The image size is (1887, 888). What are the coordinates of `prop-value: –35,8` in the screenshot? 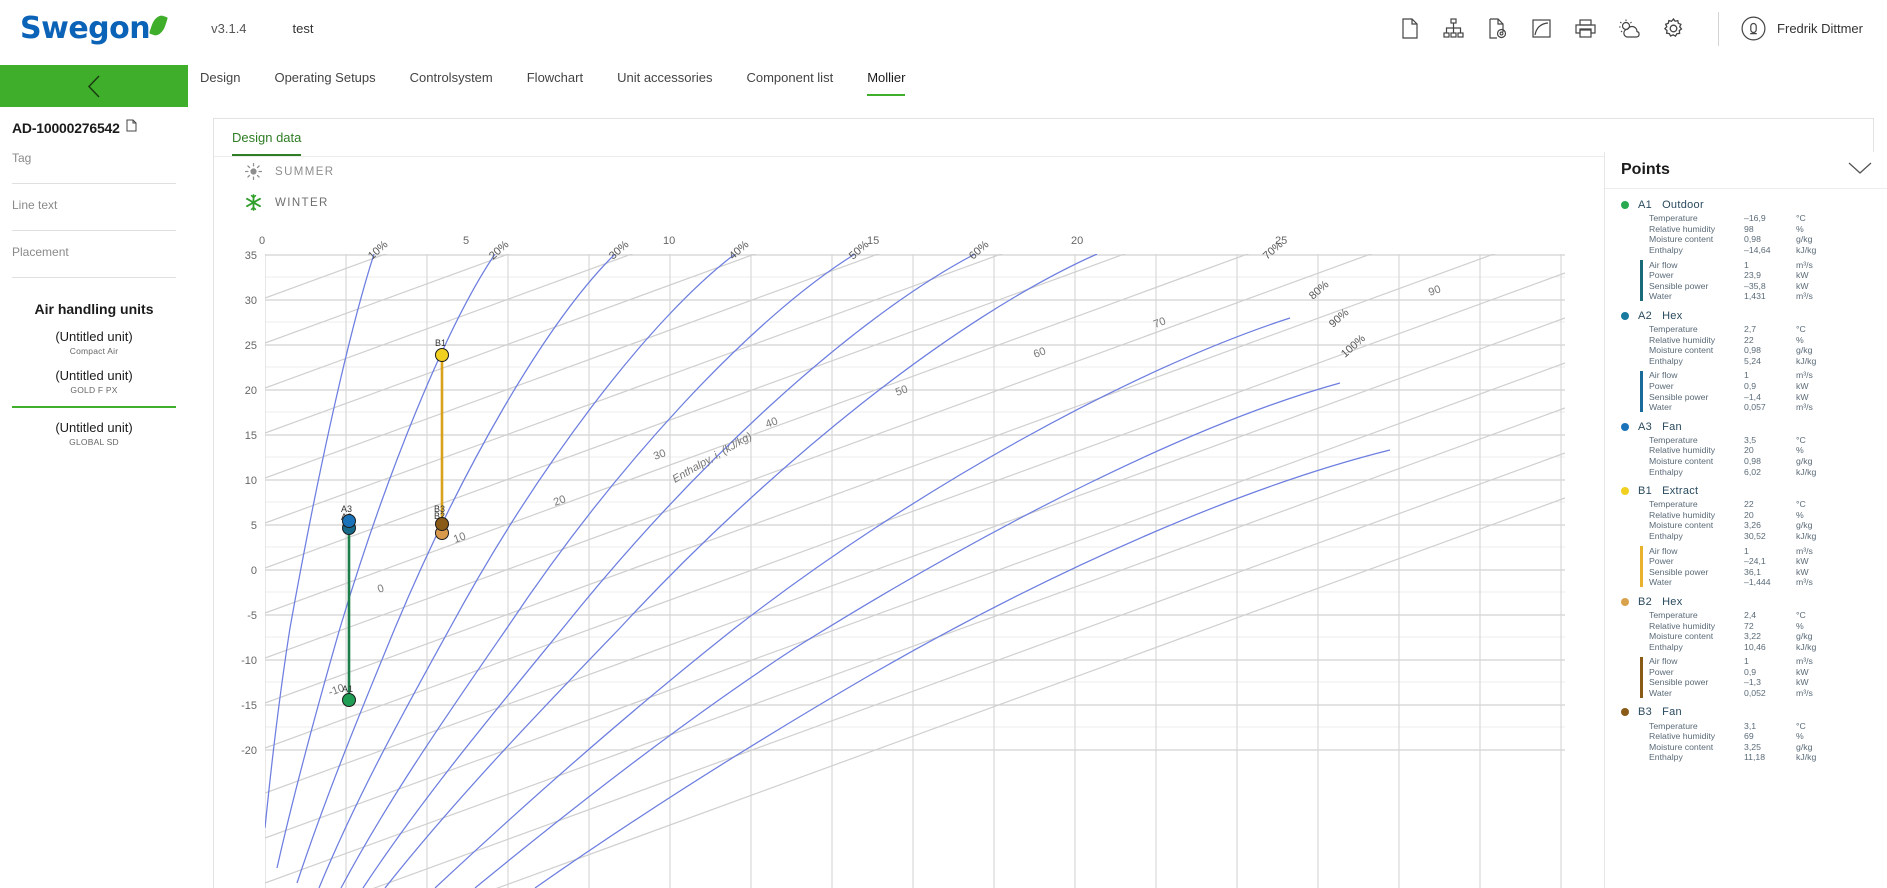 It's located at (1755, 285).